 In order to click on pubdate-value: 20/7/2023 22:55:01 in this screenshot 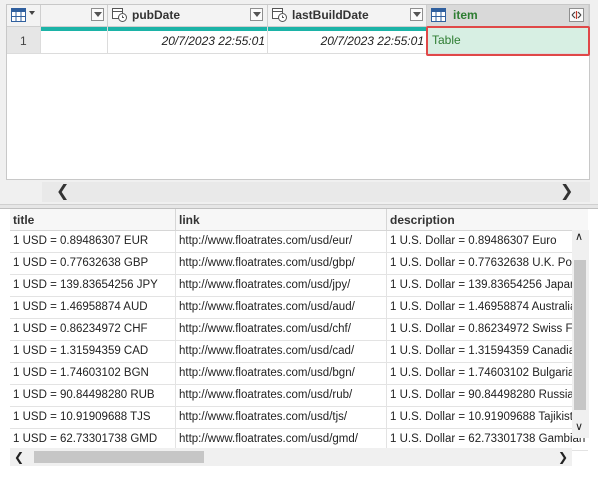, I will do `click(213, 41)`.